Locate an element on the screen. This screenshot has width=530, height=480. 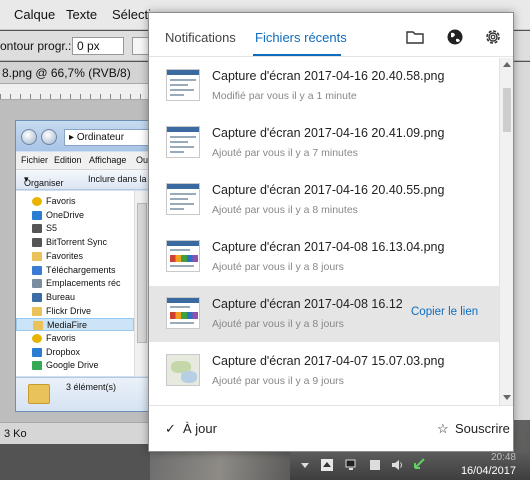
back-icon is located at coordinates (29, 137).